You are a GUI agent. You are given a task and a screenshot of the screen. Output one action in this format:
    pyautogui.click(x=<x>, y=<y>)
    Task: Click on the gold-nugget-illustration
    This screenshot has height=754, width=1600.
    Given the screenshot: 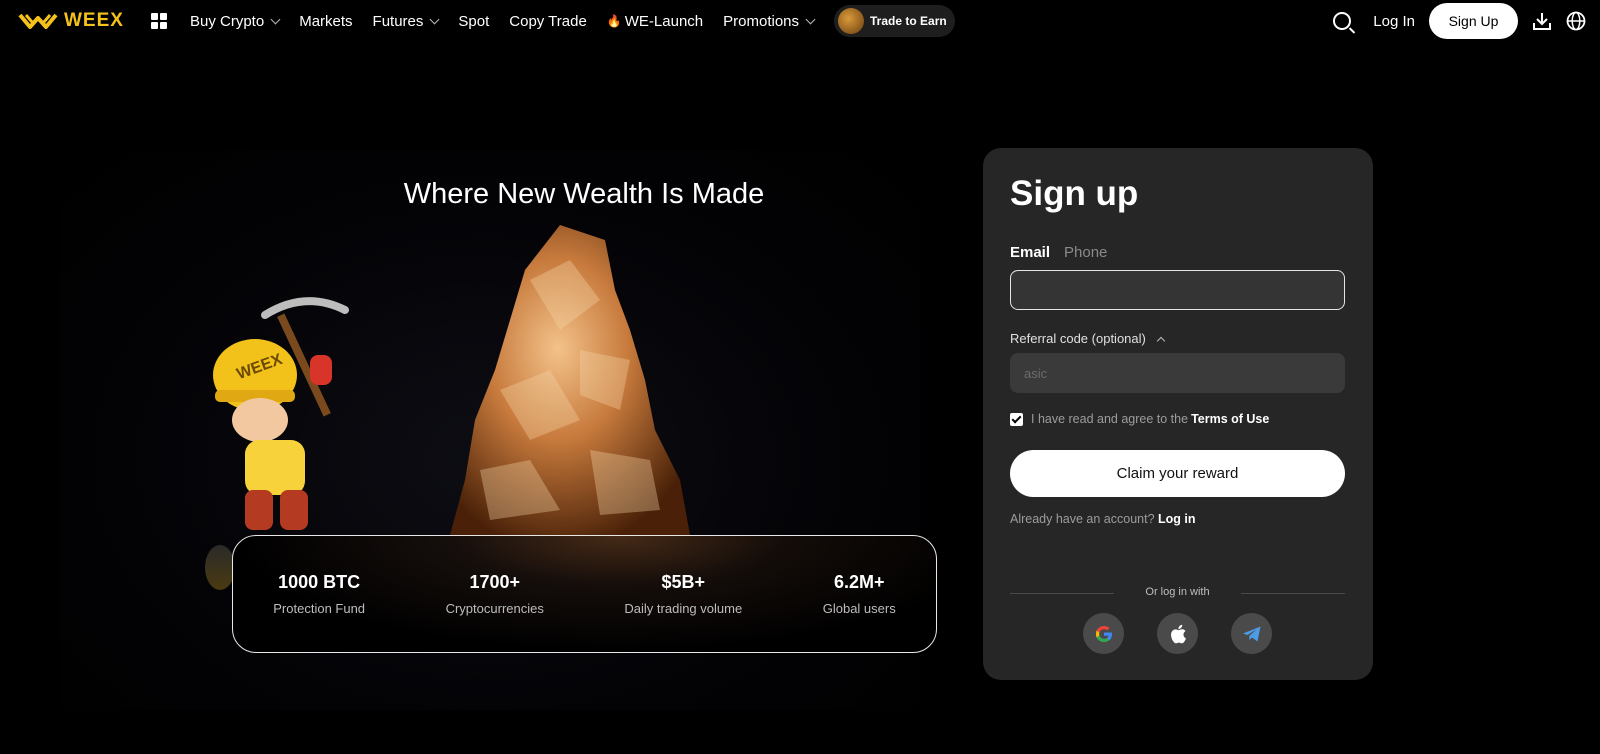 What is the action you would take?
    pyautogui.click(x=570, y=380)
    